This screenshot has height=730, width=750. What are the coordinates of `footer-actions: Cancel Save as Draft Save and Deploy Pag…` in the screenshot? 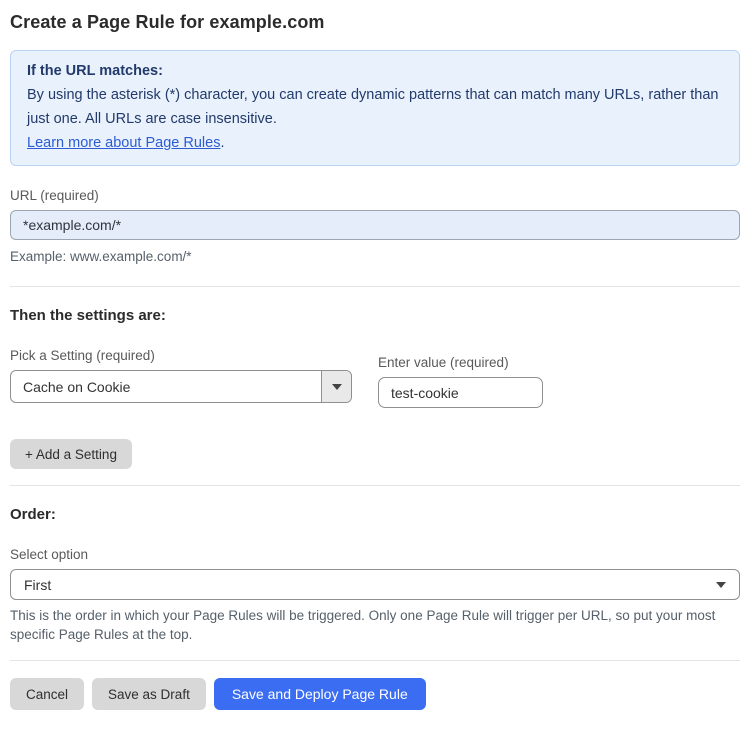 It's located at (375, 694).